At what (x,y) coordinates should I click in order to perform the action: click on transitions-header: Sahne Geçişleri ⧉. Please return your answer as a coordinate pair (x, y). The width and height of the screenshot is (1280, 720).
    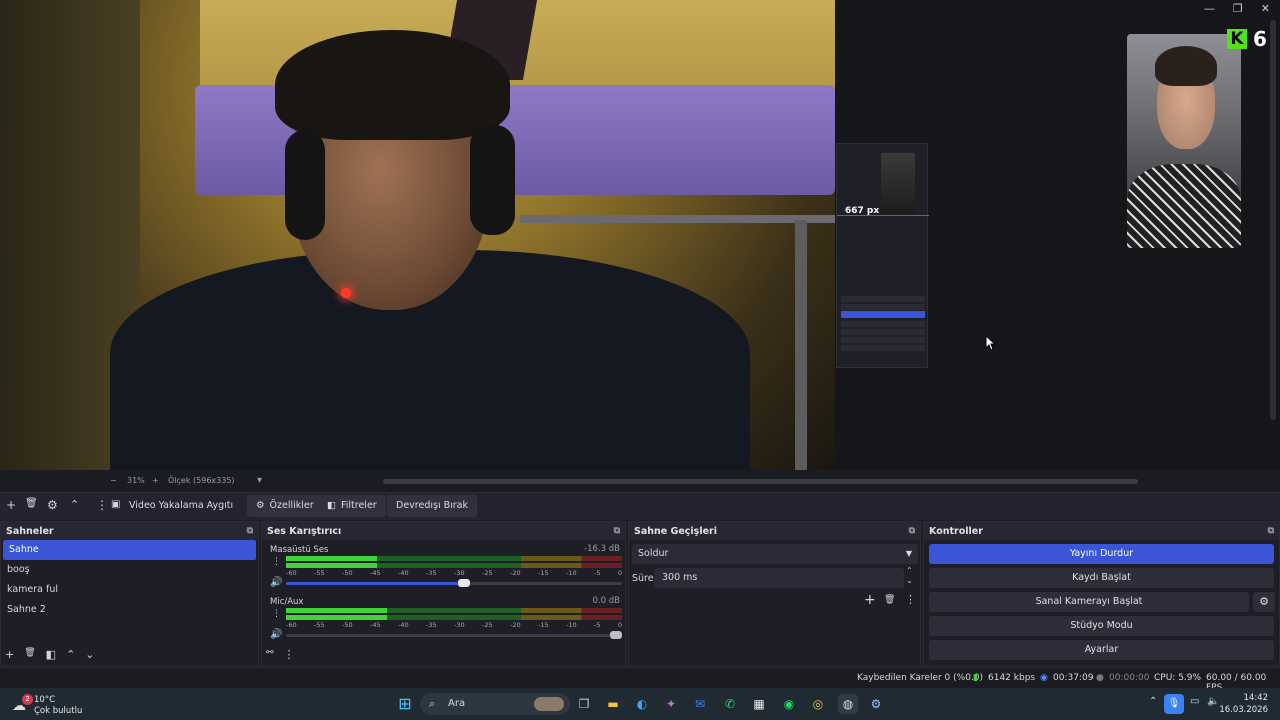
    Looking at the image, I should click on (774, 531).